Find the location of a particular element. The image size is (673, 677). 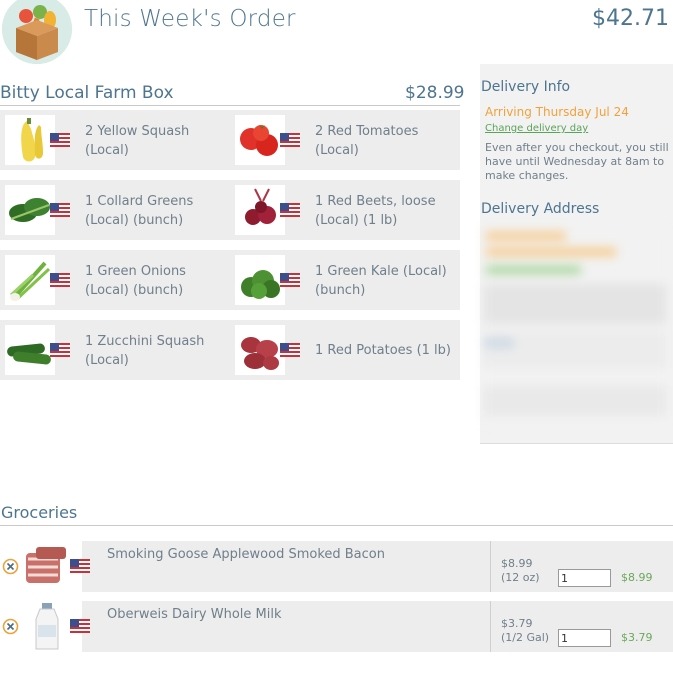

page-title: This Week's Order is located at coordinates (190, 19).